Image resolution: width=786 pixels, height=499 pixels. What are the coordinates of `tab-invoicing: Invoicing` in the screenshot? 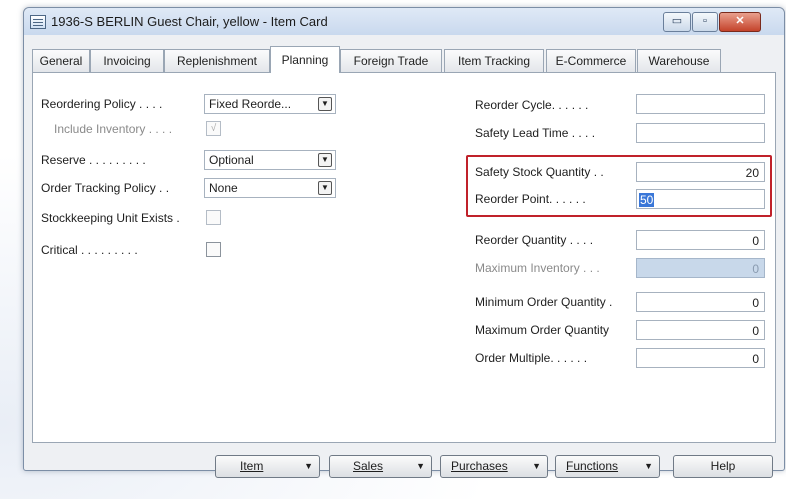 It's located at (127, 60).